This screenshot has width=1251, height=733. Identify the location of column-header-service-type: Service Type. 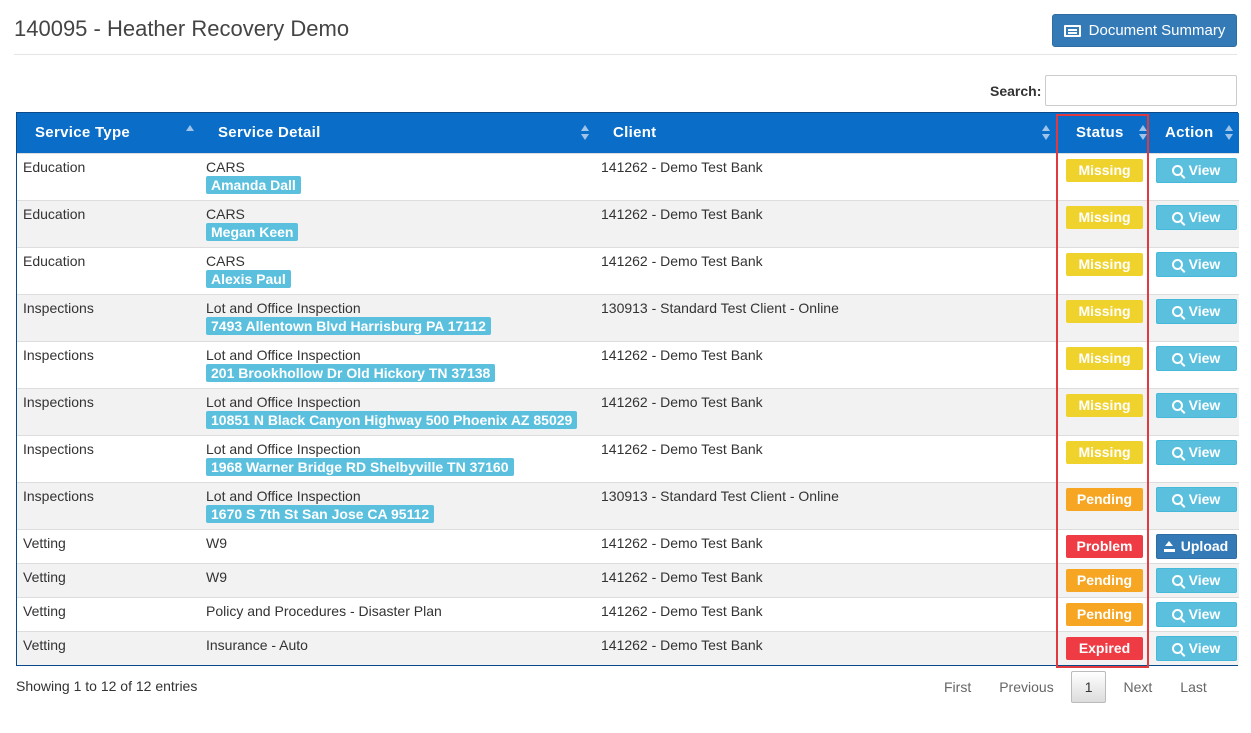
(108, 133).